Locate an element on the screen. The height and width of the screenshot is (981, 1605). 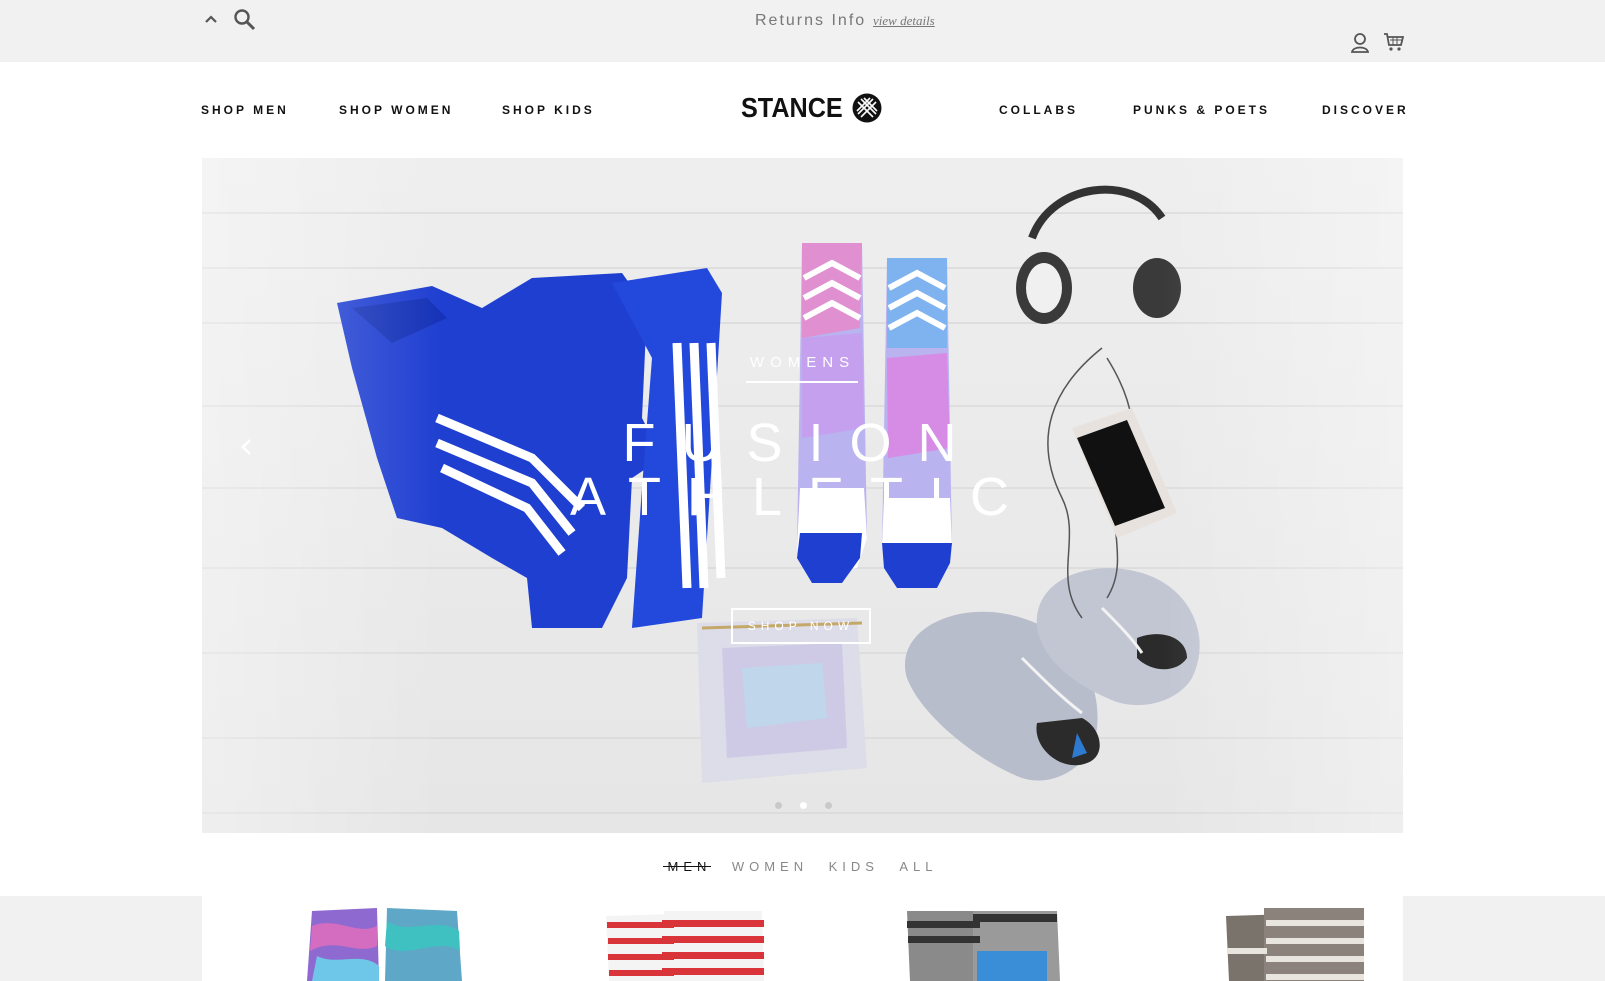
returns-info-text: Returns Info is located at coordinates (811, 20).